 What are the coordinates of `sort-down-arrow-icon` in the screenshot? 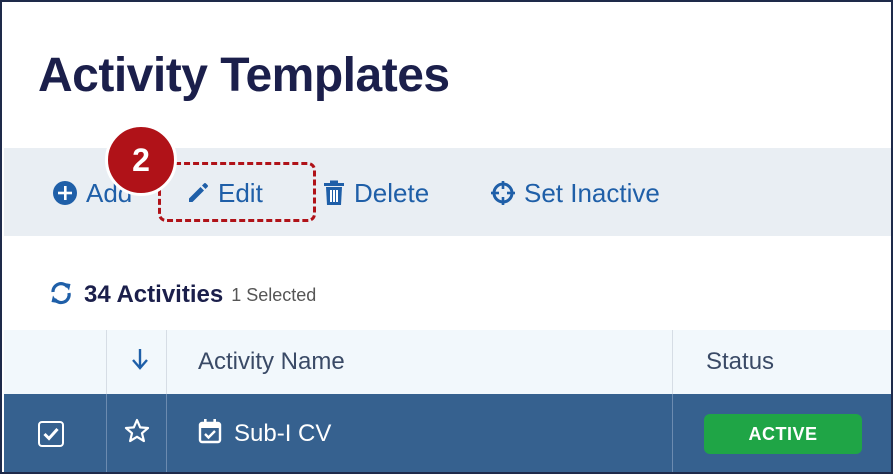 It's located at (140, 362).